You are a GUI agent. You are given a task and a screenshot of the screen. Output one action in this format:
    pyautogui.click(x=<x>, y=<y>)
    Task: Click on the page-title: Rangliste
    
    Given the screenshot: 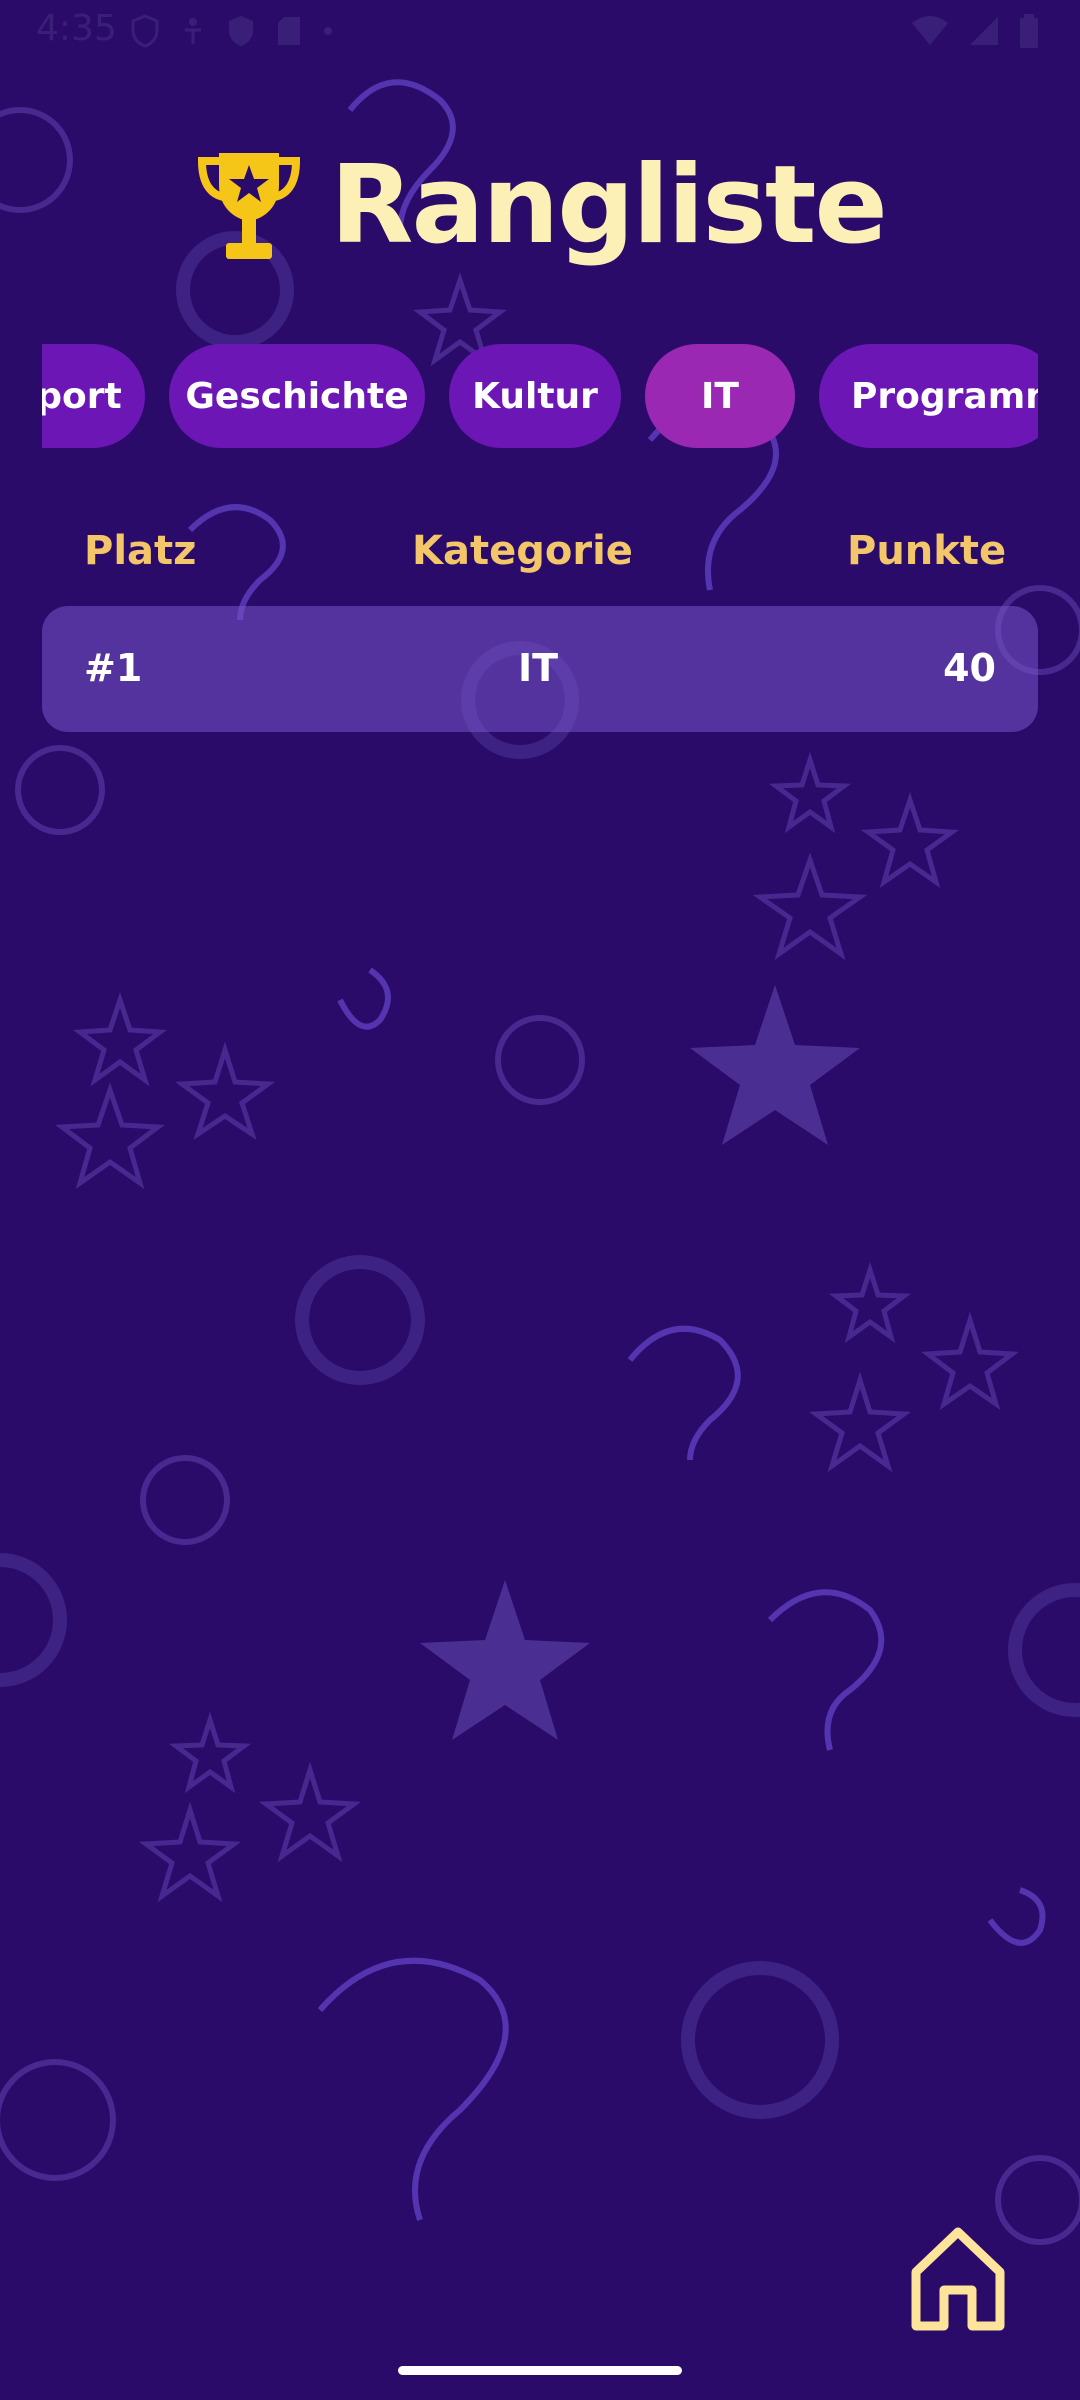 What is the action you would take?
    pyautogui.click(x=608, y=205)
    